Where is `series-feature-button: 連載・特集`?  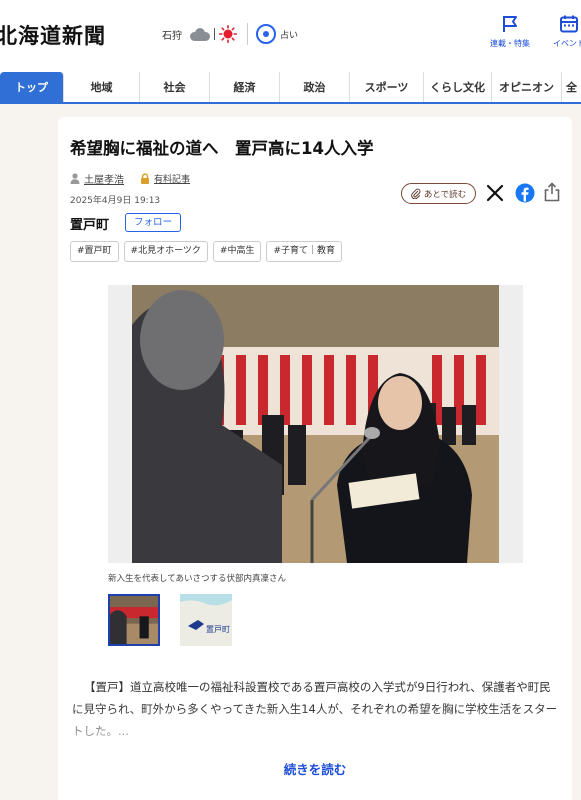
series-feature-button: 連載・特集 is located at coordinates (510, 31).